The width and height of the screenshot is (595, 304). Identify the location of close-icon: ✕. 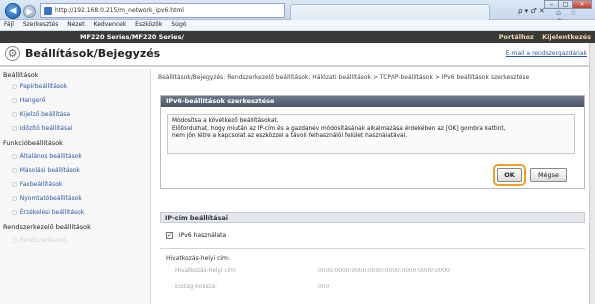
(582, 4).